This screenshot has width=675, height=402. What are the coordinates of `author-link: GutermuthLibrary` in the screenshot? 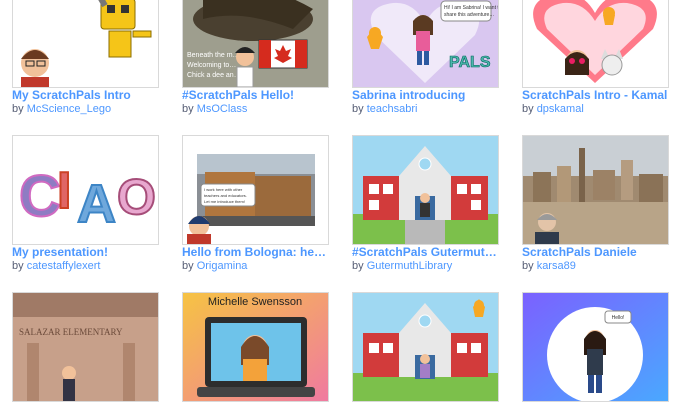 It's located at (410, 266).